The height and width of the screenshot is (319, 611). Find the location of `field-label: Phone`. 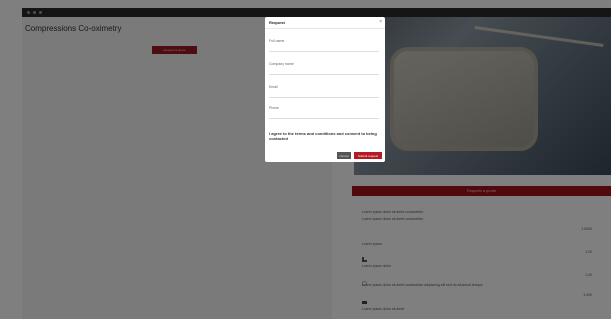

field-label: Phone is located at coordinates (274, 108).